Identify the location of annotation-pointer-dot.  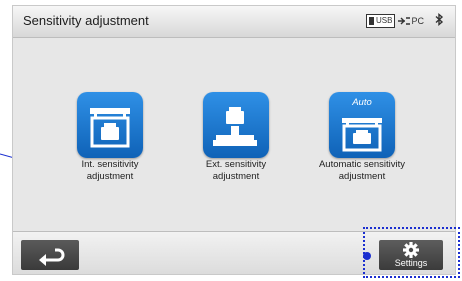
(367, 256).